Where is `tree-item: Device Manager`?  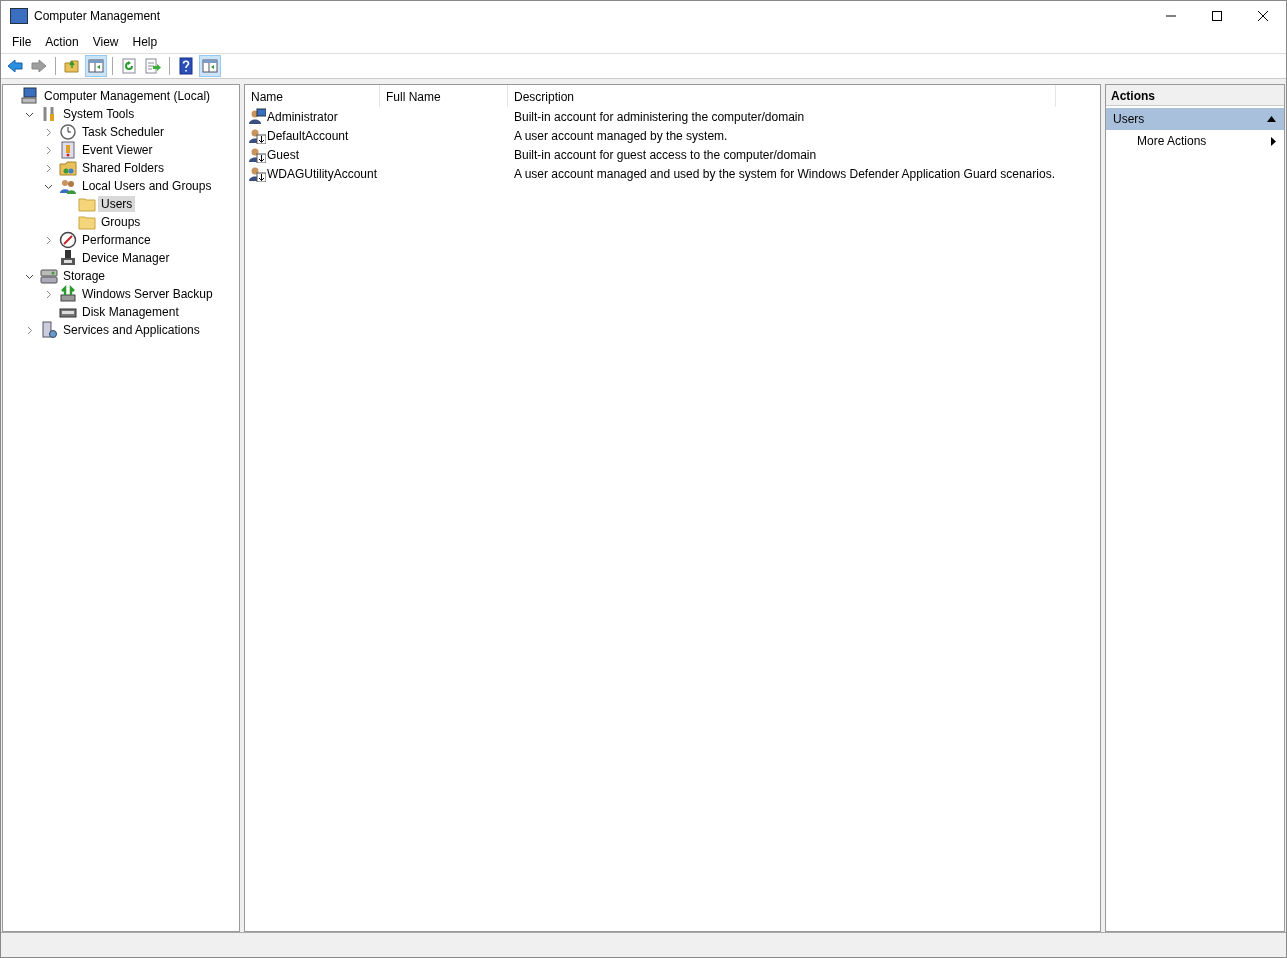
tree-item: Device Manager is located at coordinates (126, 258).